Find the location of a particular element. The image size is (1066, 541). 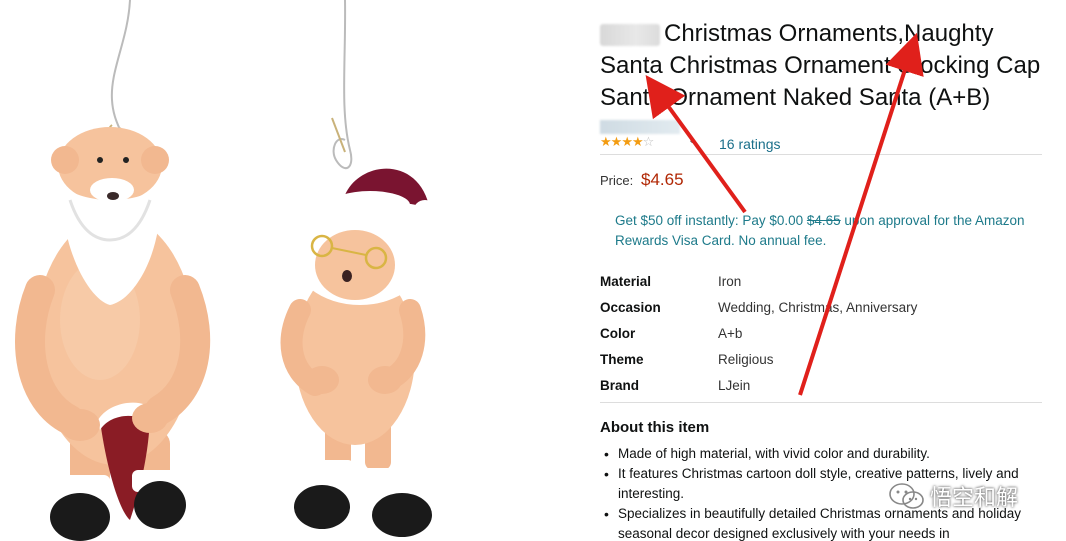

mrs-claus-figure is located at coordinates (358, 352).